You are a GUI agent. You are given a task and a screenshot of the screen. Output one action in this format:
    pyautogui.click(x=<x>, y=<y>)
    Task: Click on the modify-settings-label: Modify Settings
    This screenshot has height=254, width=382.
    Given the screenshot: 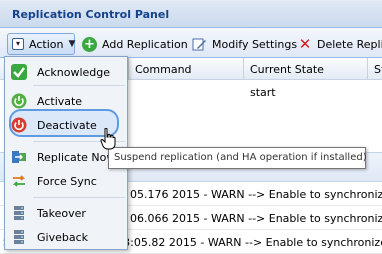 What is the action you would take?
    pyautogui.click(x=255, y=44)
    